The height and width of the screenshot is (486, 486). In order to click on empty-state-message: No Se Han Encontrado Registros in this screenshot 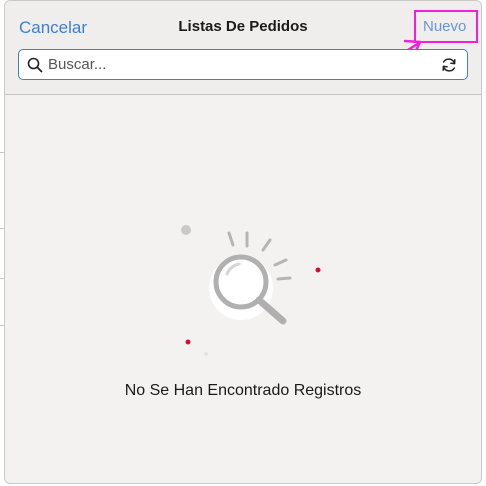, I will do `click(243, 390)`.